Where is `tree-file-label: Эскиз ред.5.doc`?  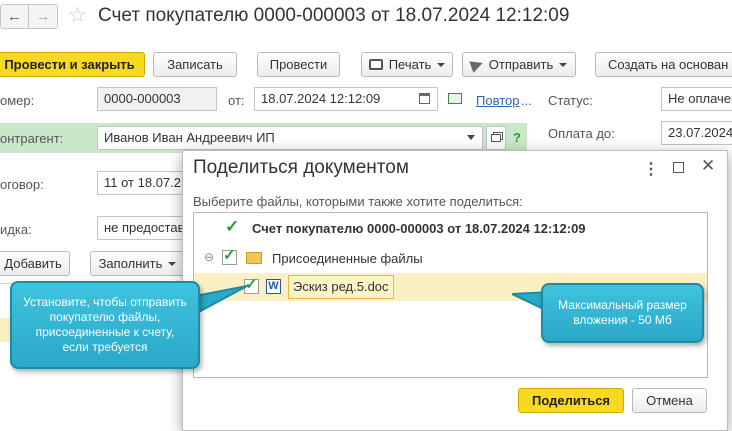
tree-file-label: Эскиз ред.5.doc is located at coordinates (341, 287).